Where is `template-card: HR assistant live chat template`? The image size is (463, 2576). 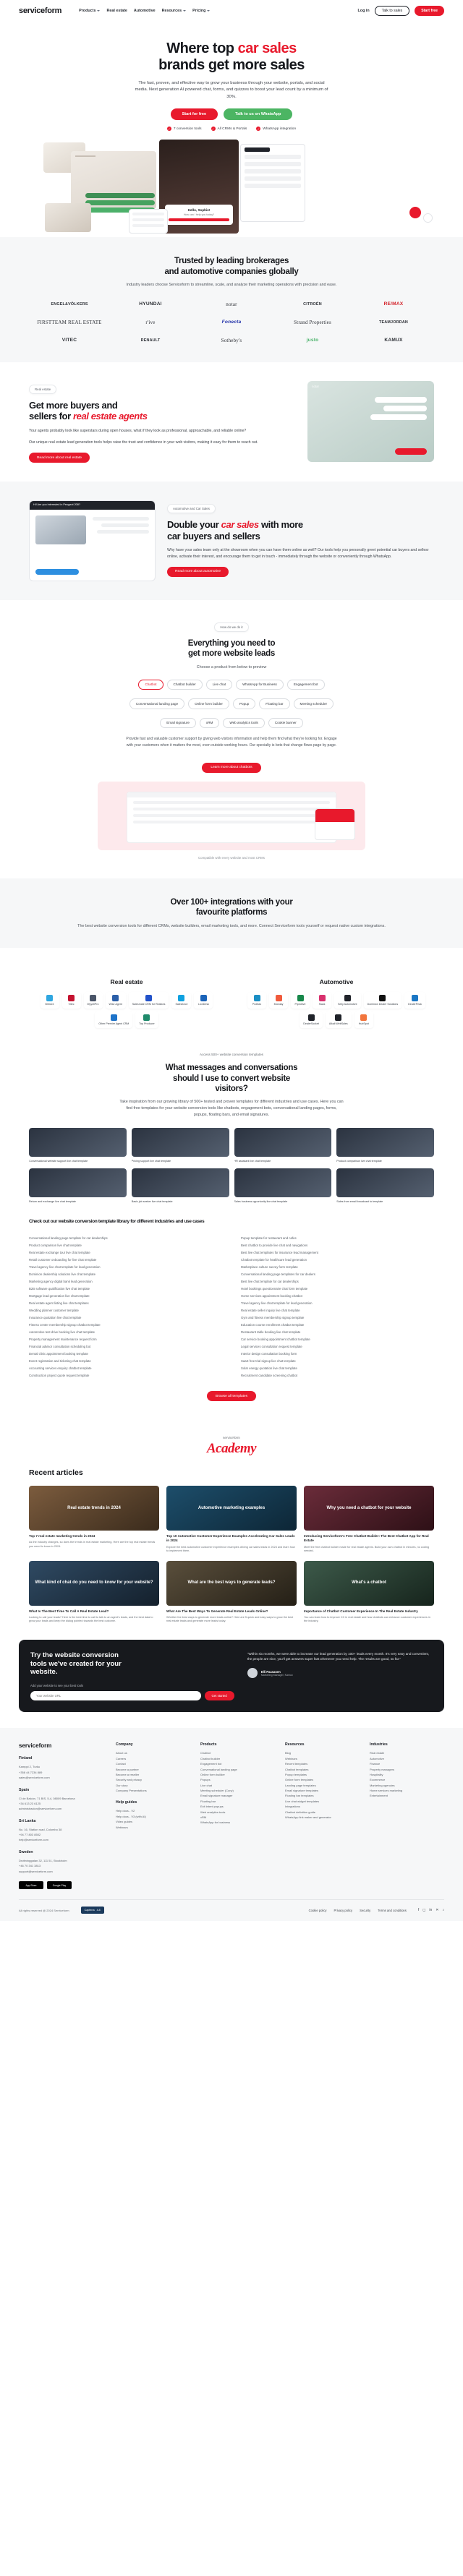
template-card: HR assistant live chat template is located at coordinates (283, 1145).